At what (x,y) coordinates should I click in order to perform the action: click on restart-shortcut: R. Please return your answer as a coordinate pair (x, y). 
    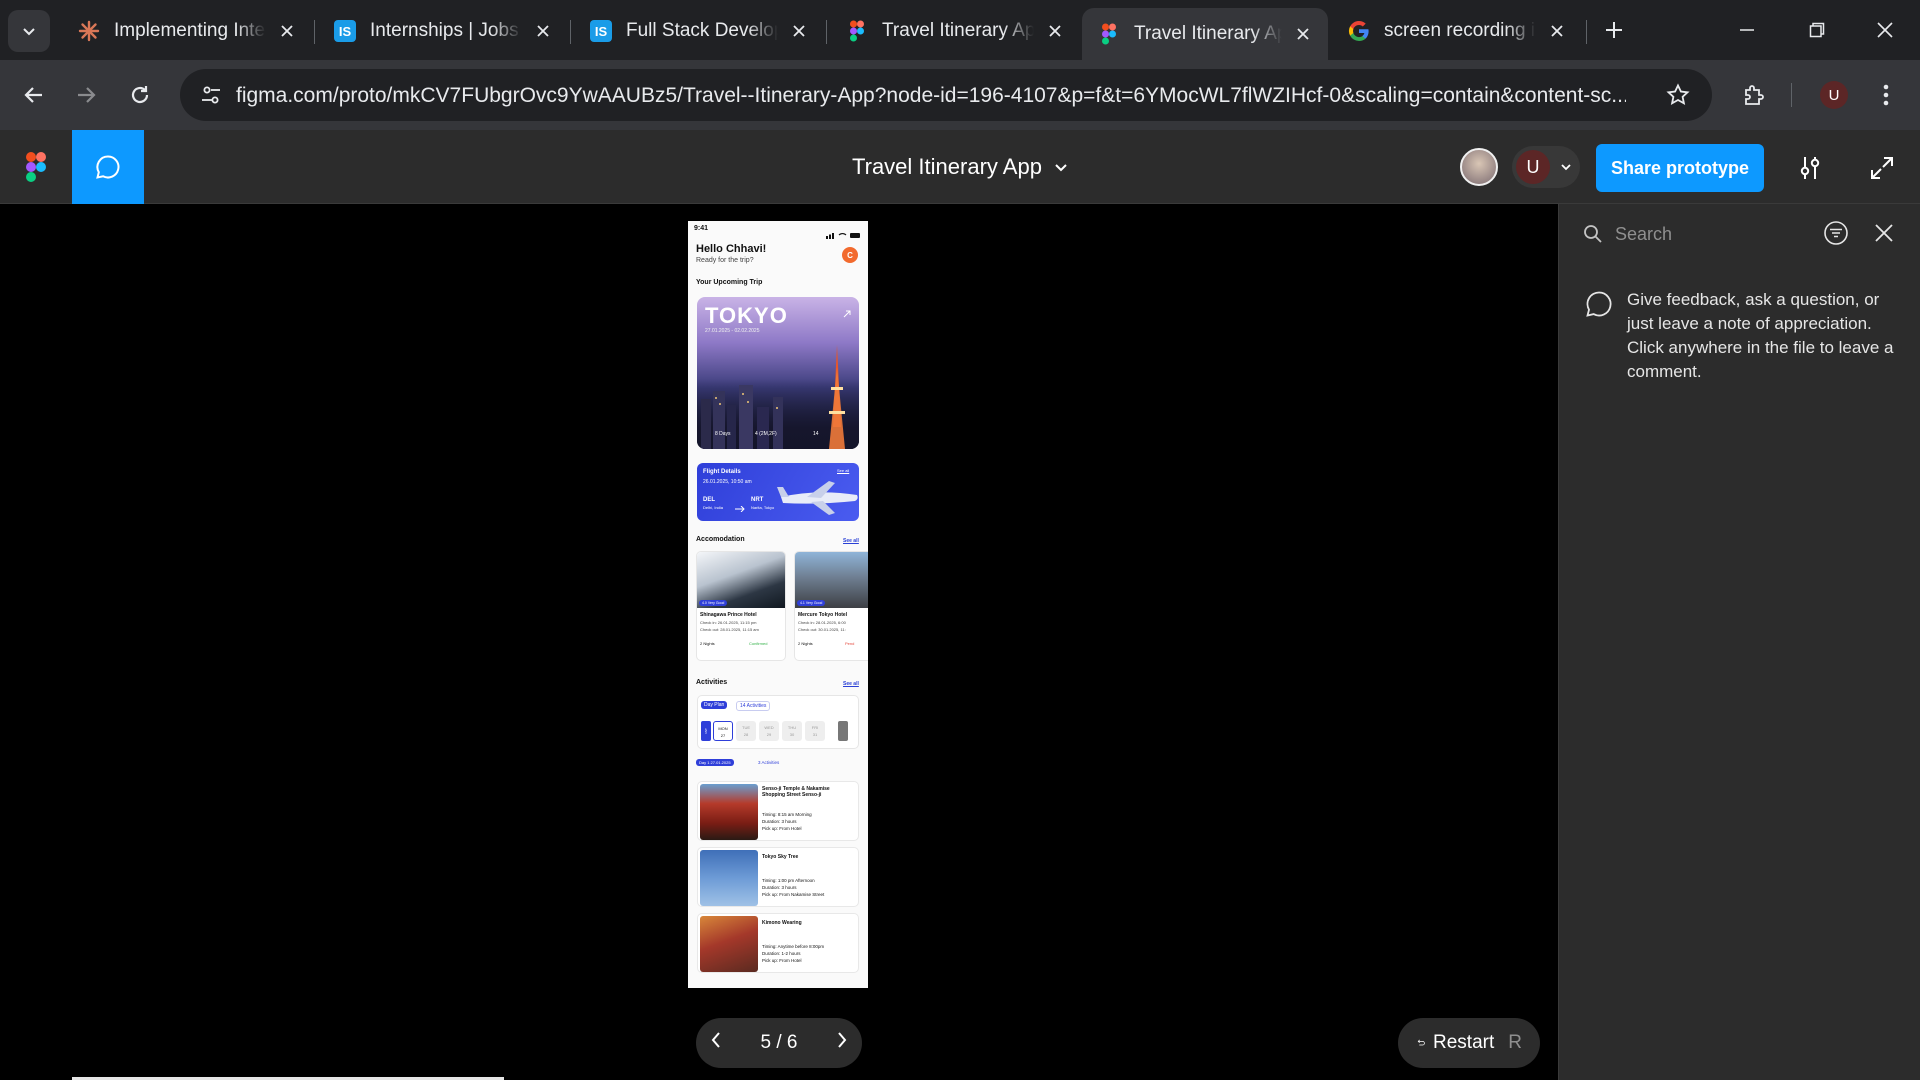
    Looking at the image, I should click on (1515, 1042).